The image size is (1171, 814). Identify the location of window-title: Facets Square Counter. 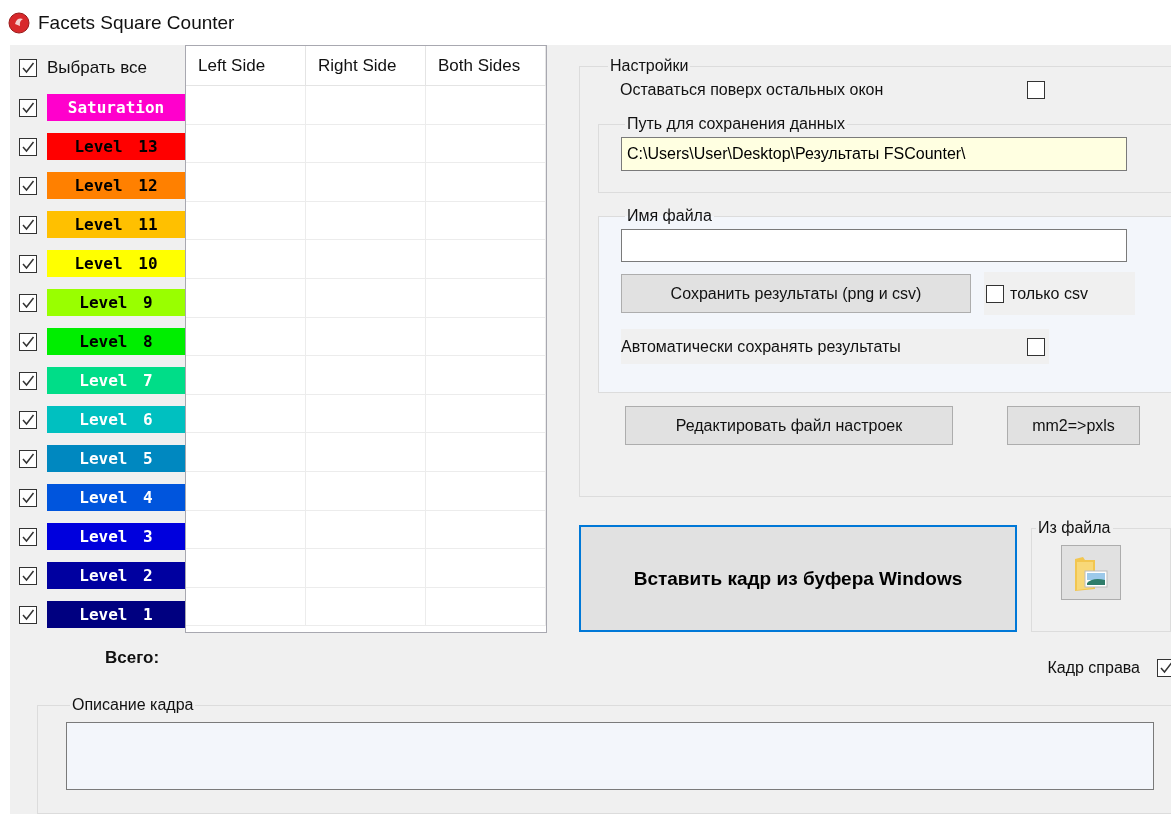
(136, 22).